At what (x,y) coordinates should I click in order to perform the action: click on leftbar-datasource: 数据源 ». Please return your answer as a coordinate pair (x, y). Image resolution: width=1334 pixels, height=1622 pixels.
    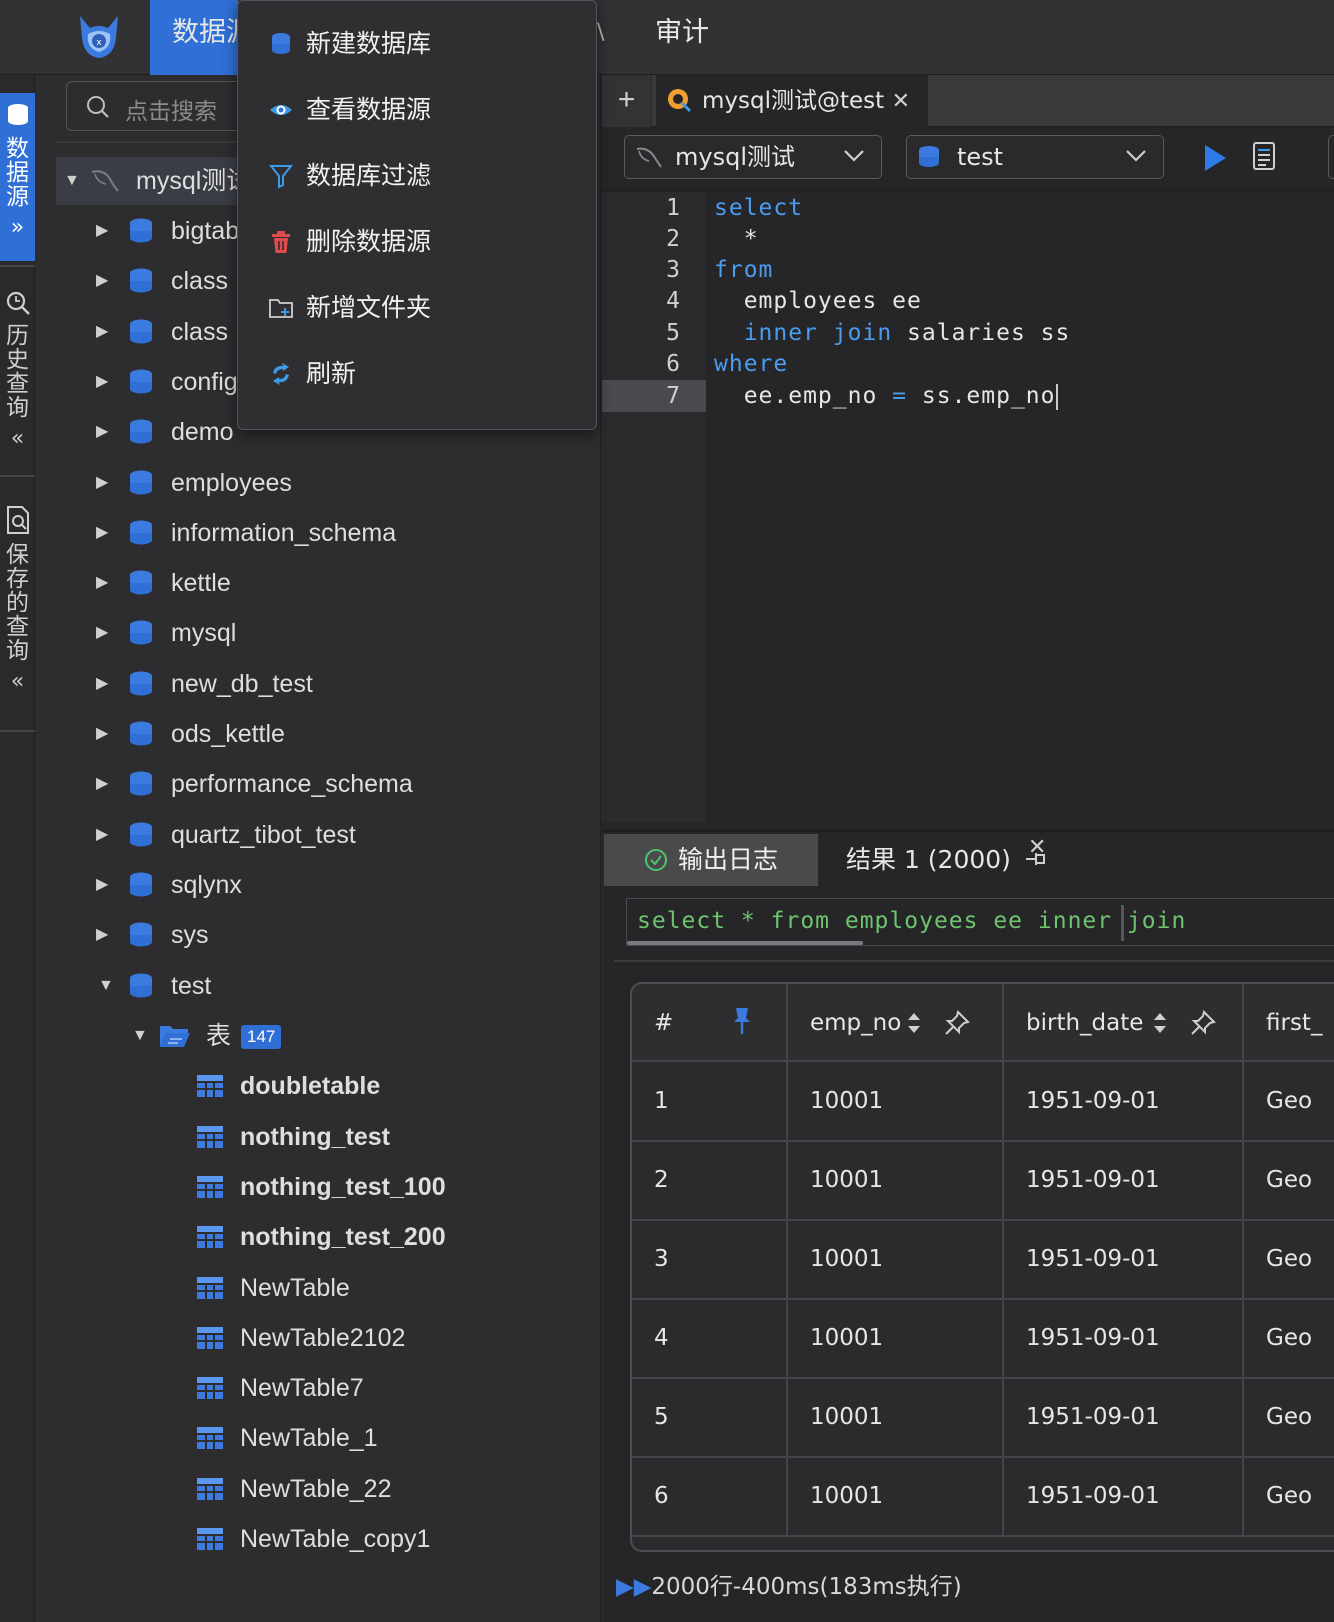
    Looking at the image, I should click on (17, 177).